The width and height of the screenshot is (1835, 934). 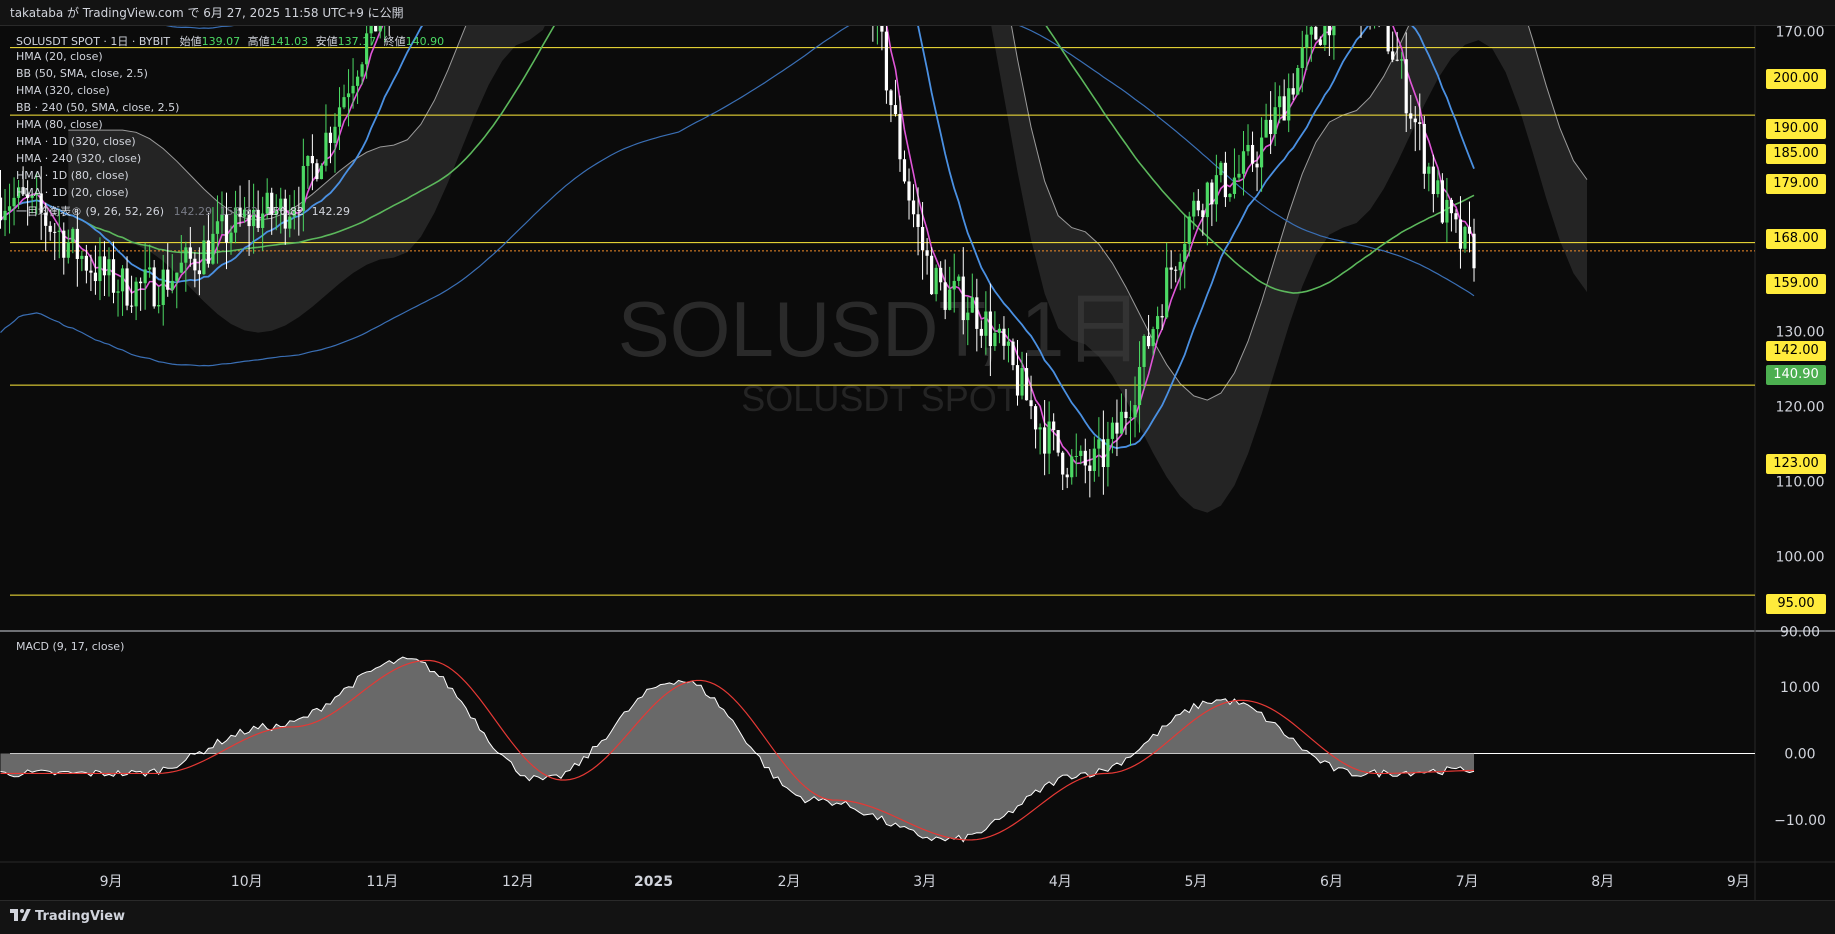 What do you see at coordinates (72, 192) in the screenshot?
I see `indicator-hma-1d-20: HMA · 1D (20, close)` at bounding box center [72, 192].